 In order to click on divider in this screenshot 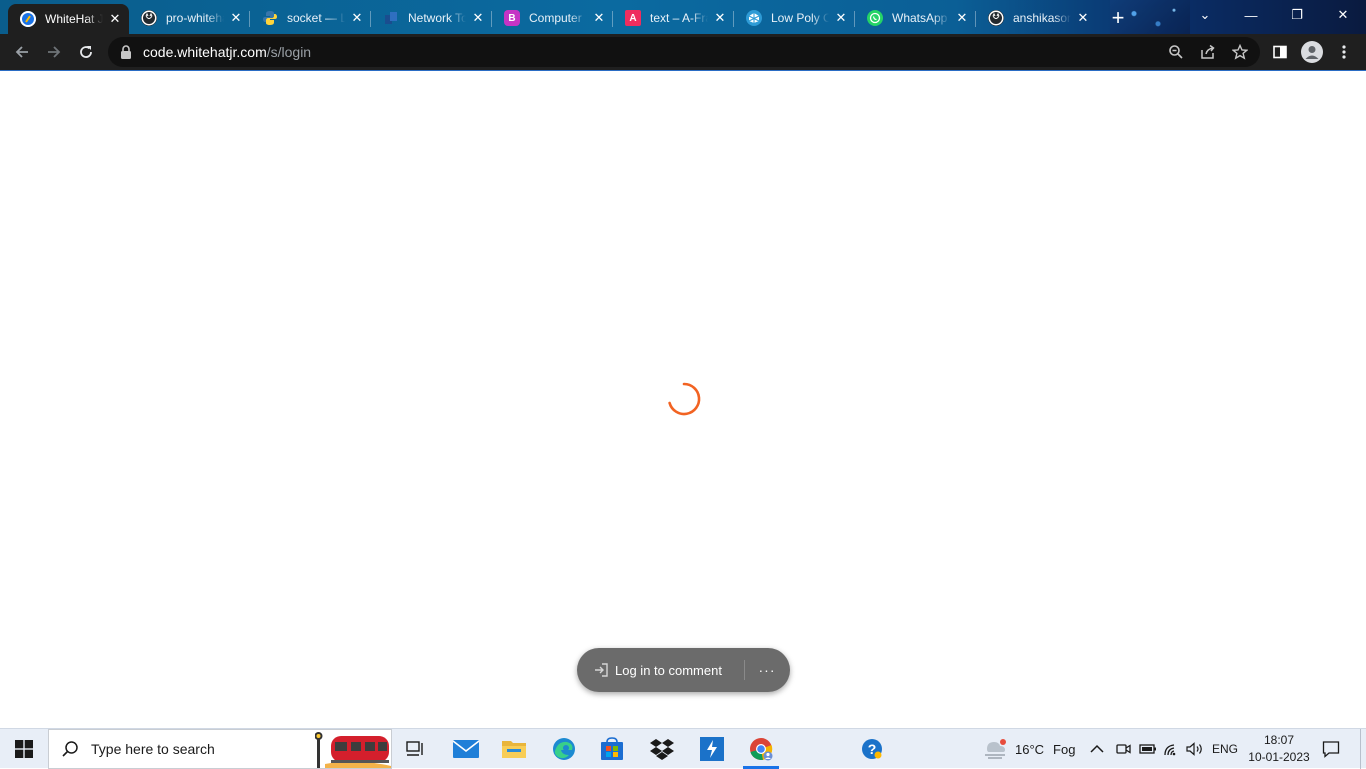, I will do `click(744, 670)`.